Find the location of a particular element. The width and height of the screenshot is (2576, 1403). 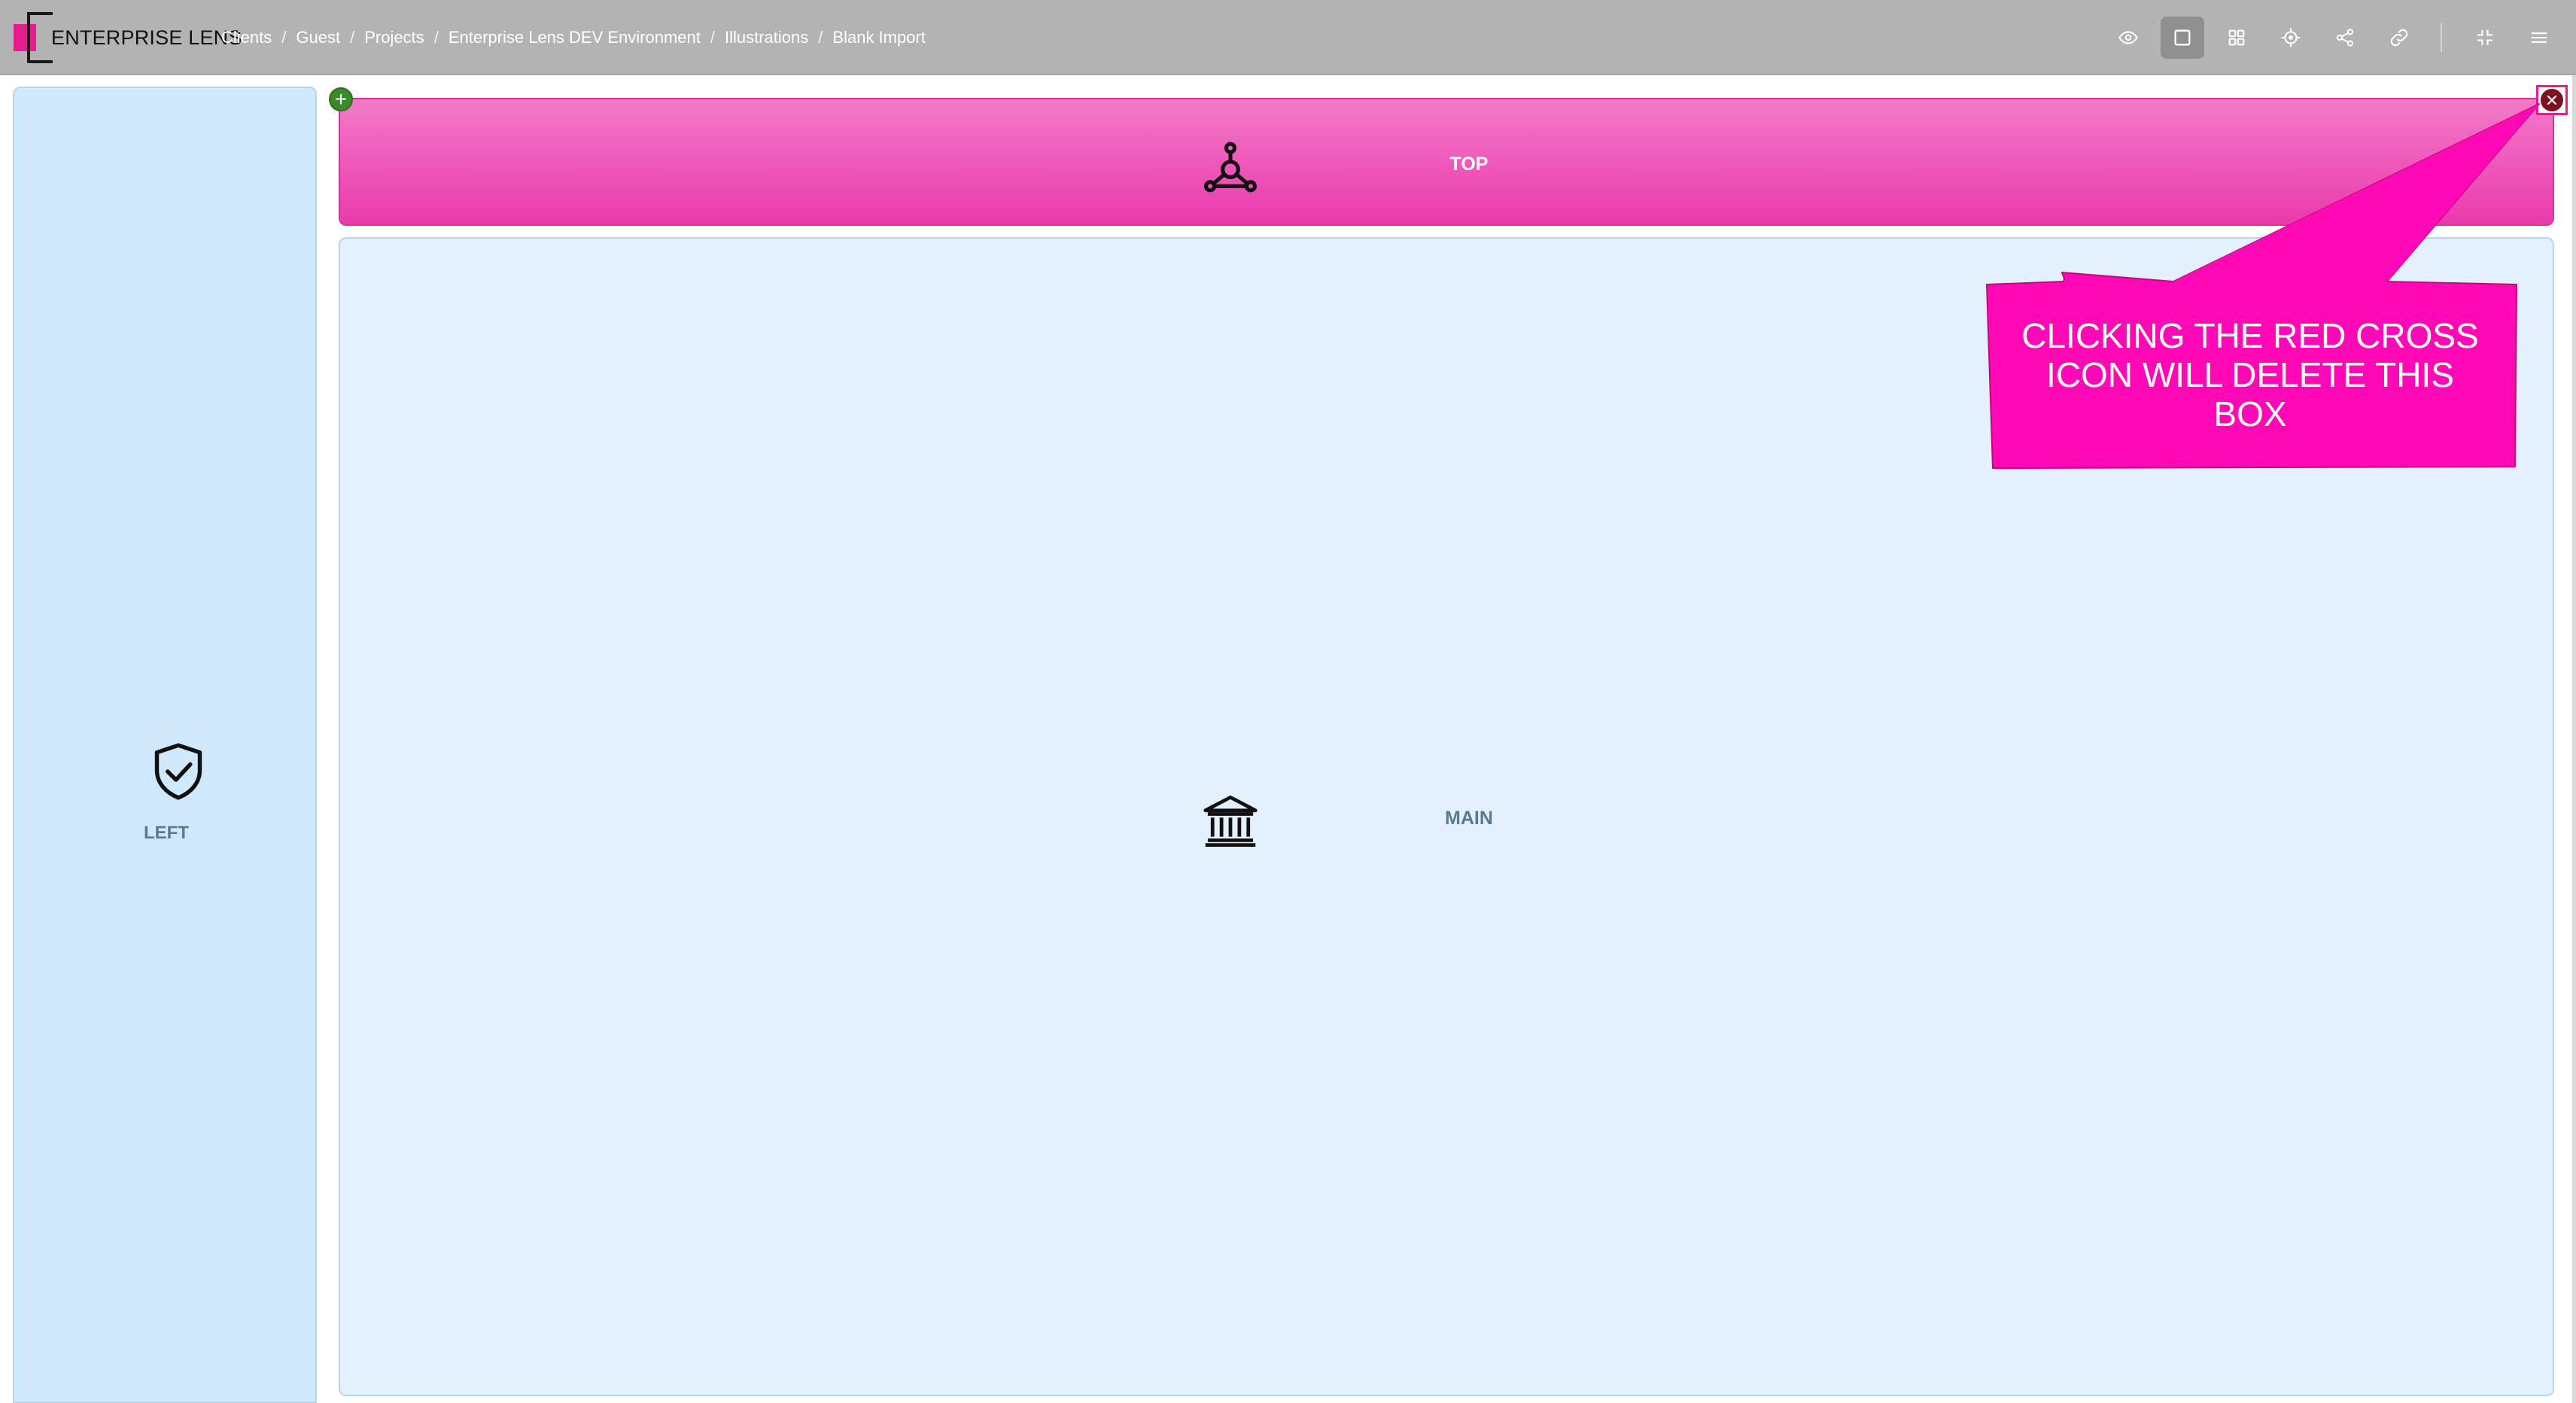

toolbar is located at coordinates (2328, 38).